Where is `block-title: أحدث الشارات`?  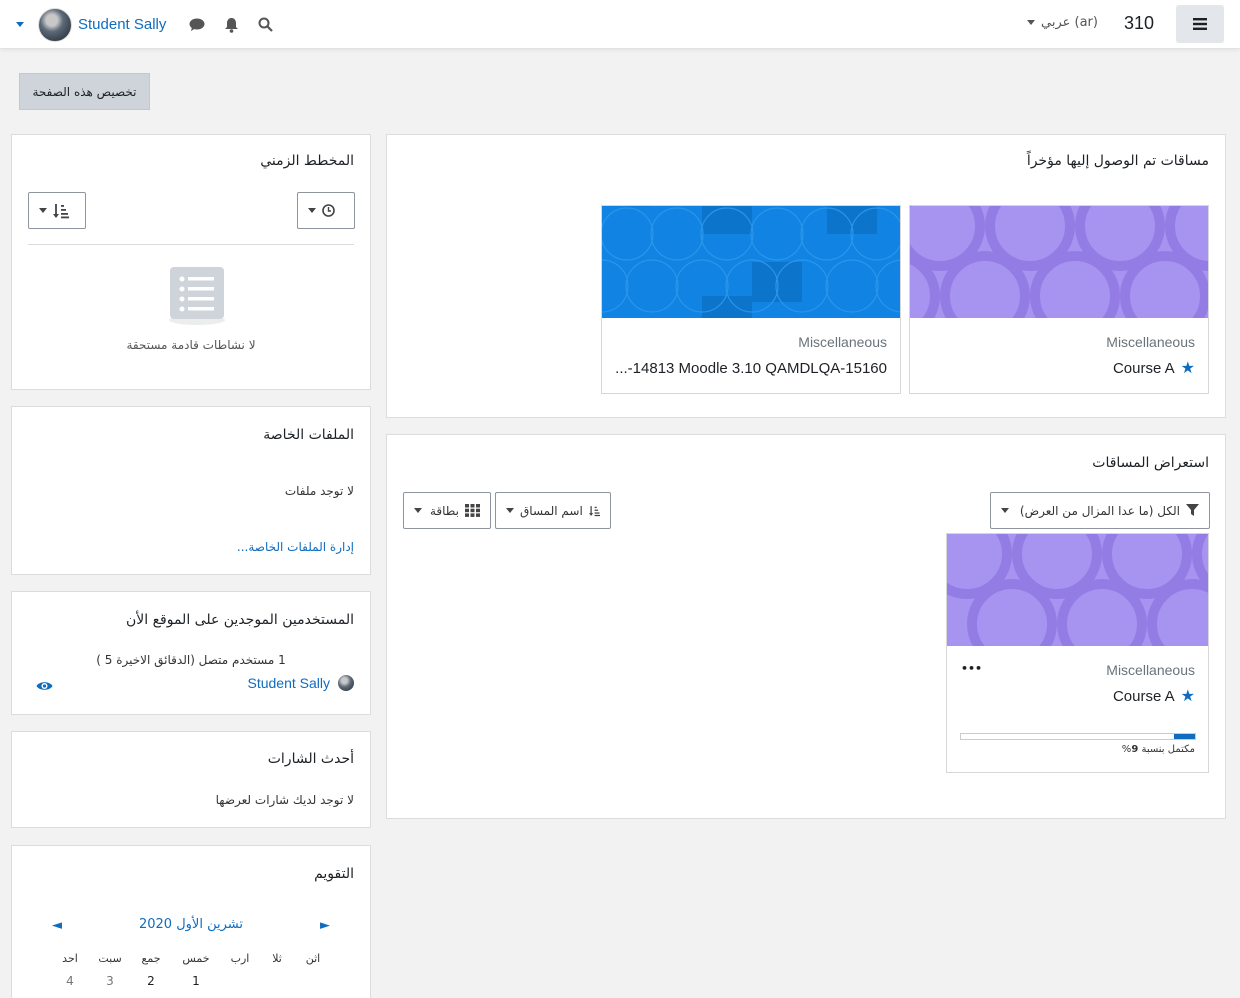 block-title: أحدث الشارات is located at coordinates (310, 759).